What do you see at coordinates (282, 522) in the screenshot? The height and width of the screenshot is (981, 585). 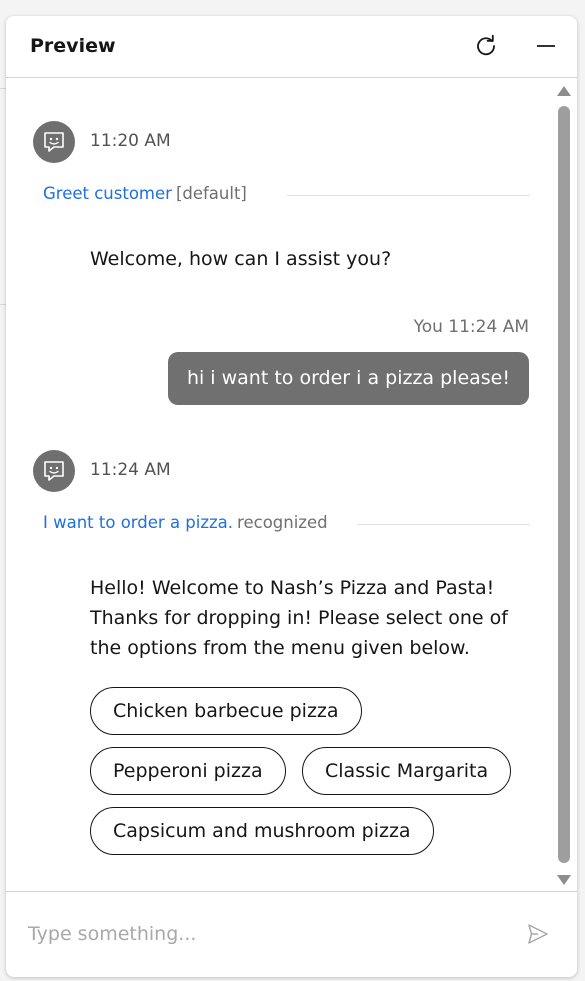 I see `intent-status: recognized` at bounding box center [282, 522].